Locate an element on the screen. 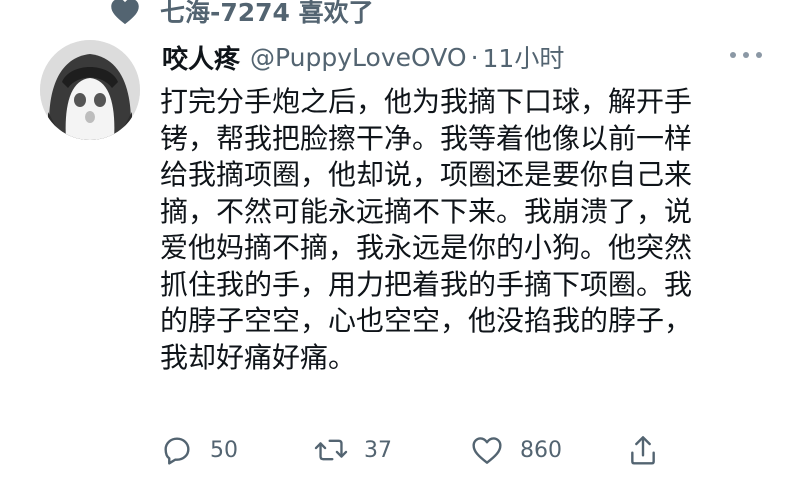  tweet-text-line: 抓住我的手，用力把着我的手摘下项圈。我 is located at coordinates (426, 284).